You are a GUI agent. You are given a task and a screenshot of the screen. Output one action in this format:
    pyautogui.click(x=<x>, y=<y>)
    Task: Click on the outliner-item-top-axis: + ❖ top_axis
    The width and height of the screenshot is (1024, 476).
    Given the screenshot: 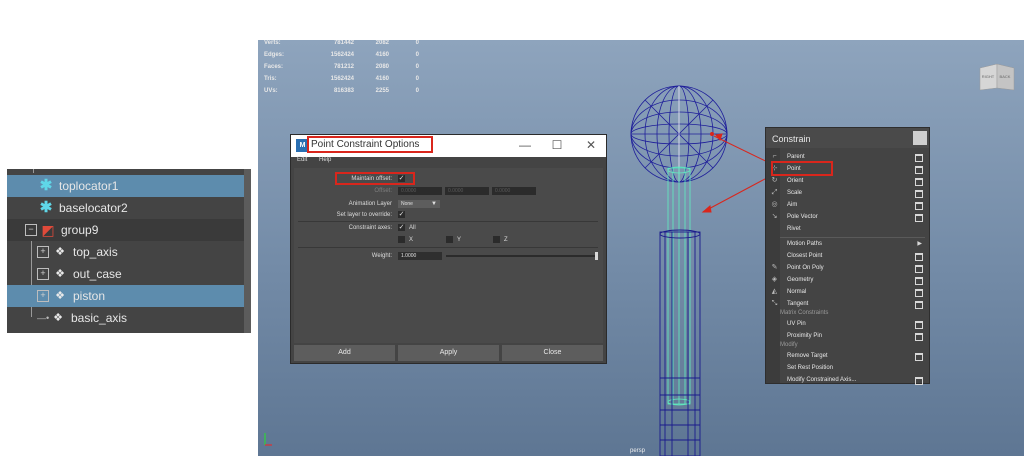 What is the action you would take?
    pyautogui.click(x=125, y=252)
    